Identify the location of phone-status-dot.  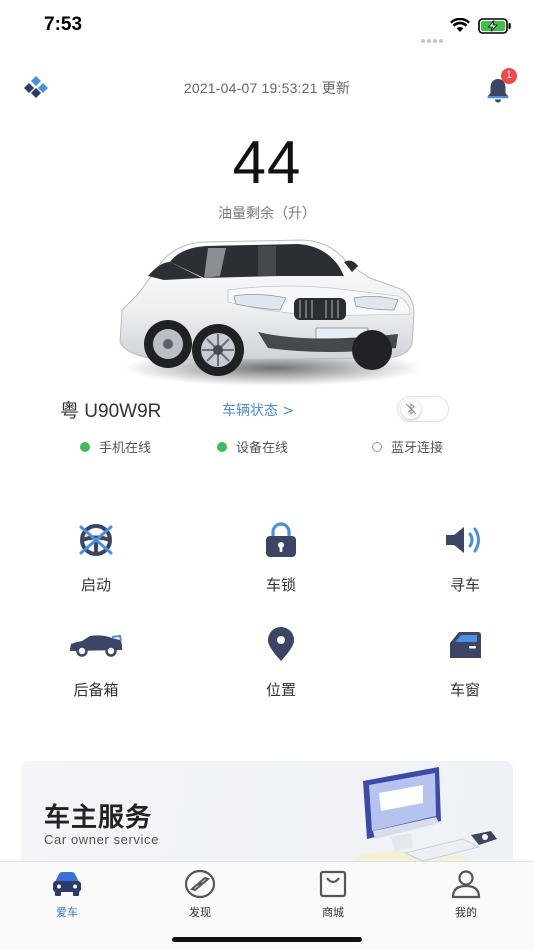
(85, 446).